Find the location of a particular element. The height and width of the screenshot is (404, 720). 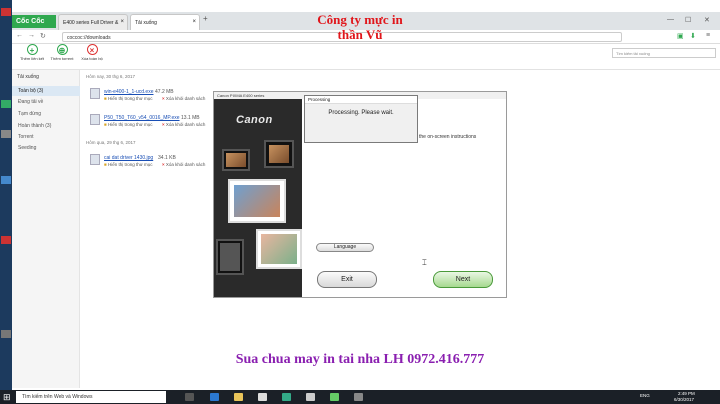

sidebar-item-completed: Hoàn thành (3) is located at coordinates (46, 126).